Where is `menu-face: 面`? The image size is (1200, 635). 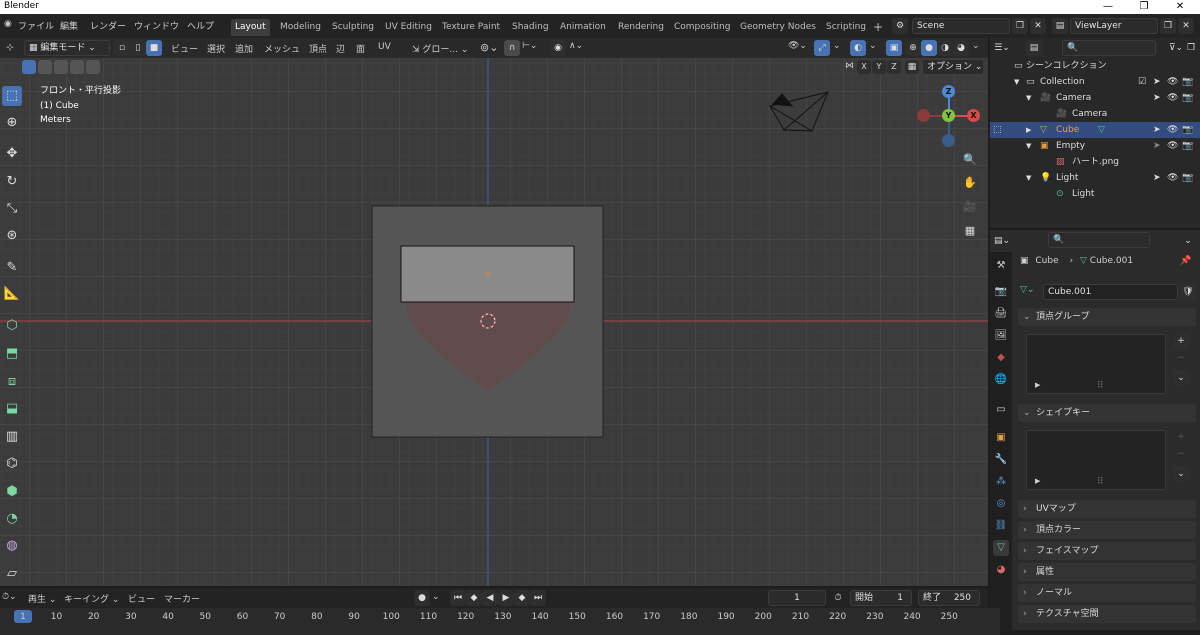
menu-face: 面 is located at coordinates (360, 48).